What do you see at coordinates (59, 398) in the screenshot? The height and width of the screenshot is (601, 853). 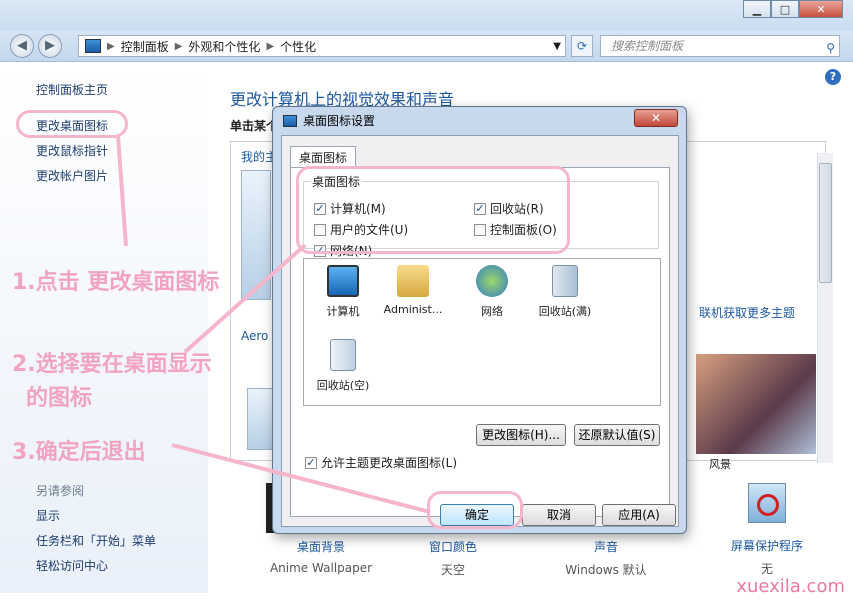 I see `annotation-step2-line2: 的图标` at bounding box center [59, 398].